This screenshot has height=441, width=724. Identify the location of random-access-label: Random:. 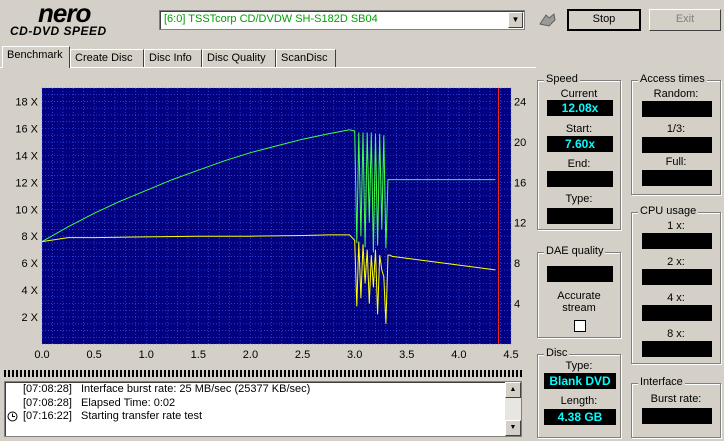
(676, 94).